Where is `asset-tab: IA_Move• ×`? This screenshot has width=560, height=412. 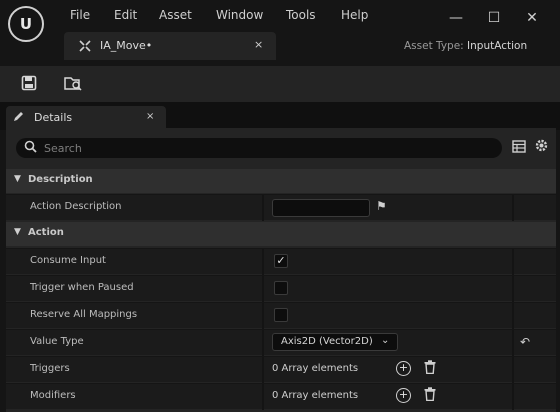 asset-tab: IA_Move• × is located at coordinates (170, 46).